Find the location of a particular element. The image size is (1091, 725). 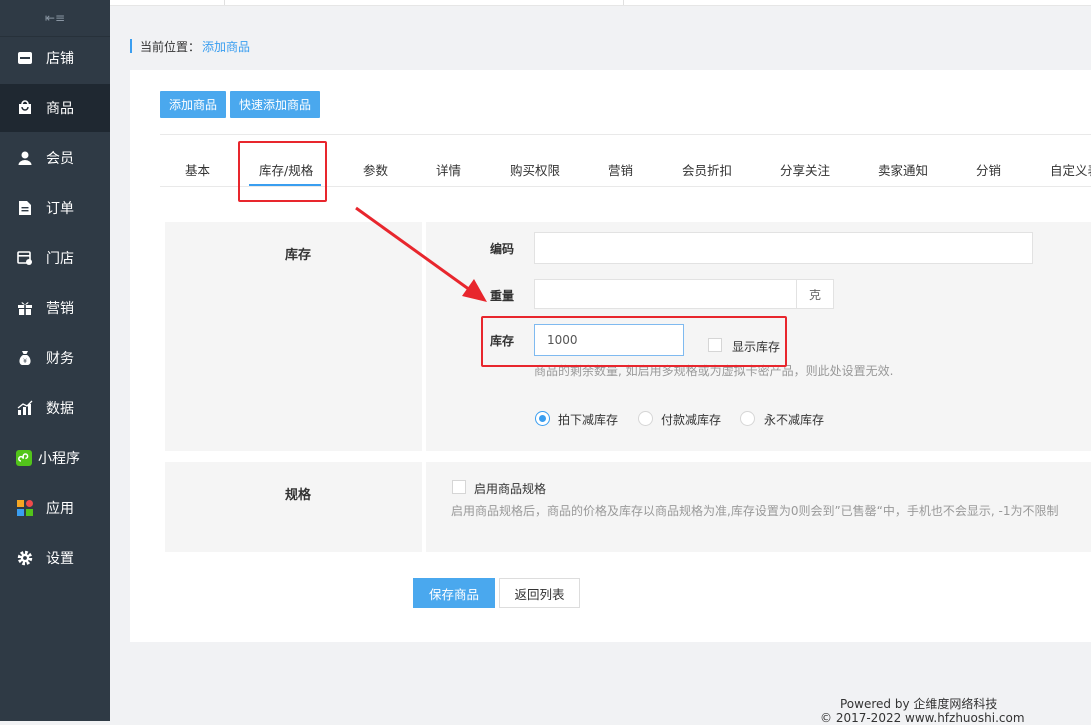

annotation-arrow is located at coordinates (421, 254).